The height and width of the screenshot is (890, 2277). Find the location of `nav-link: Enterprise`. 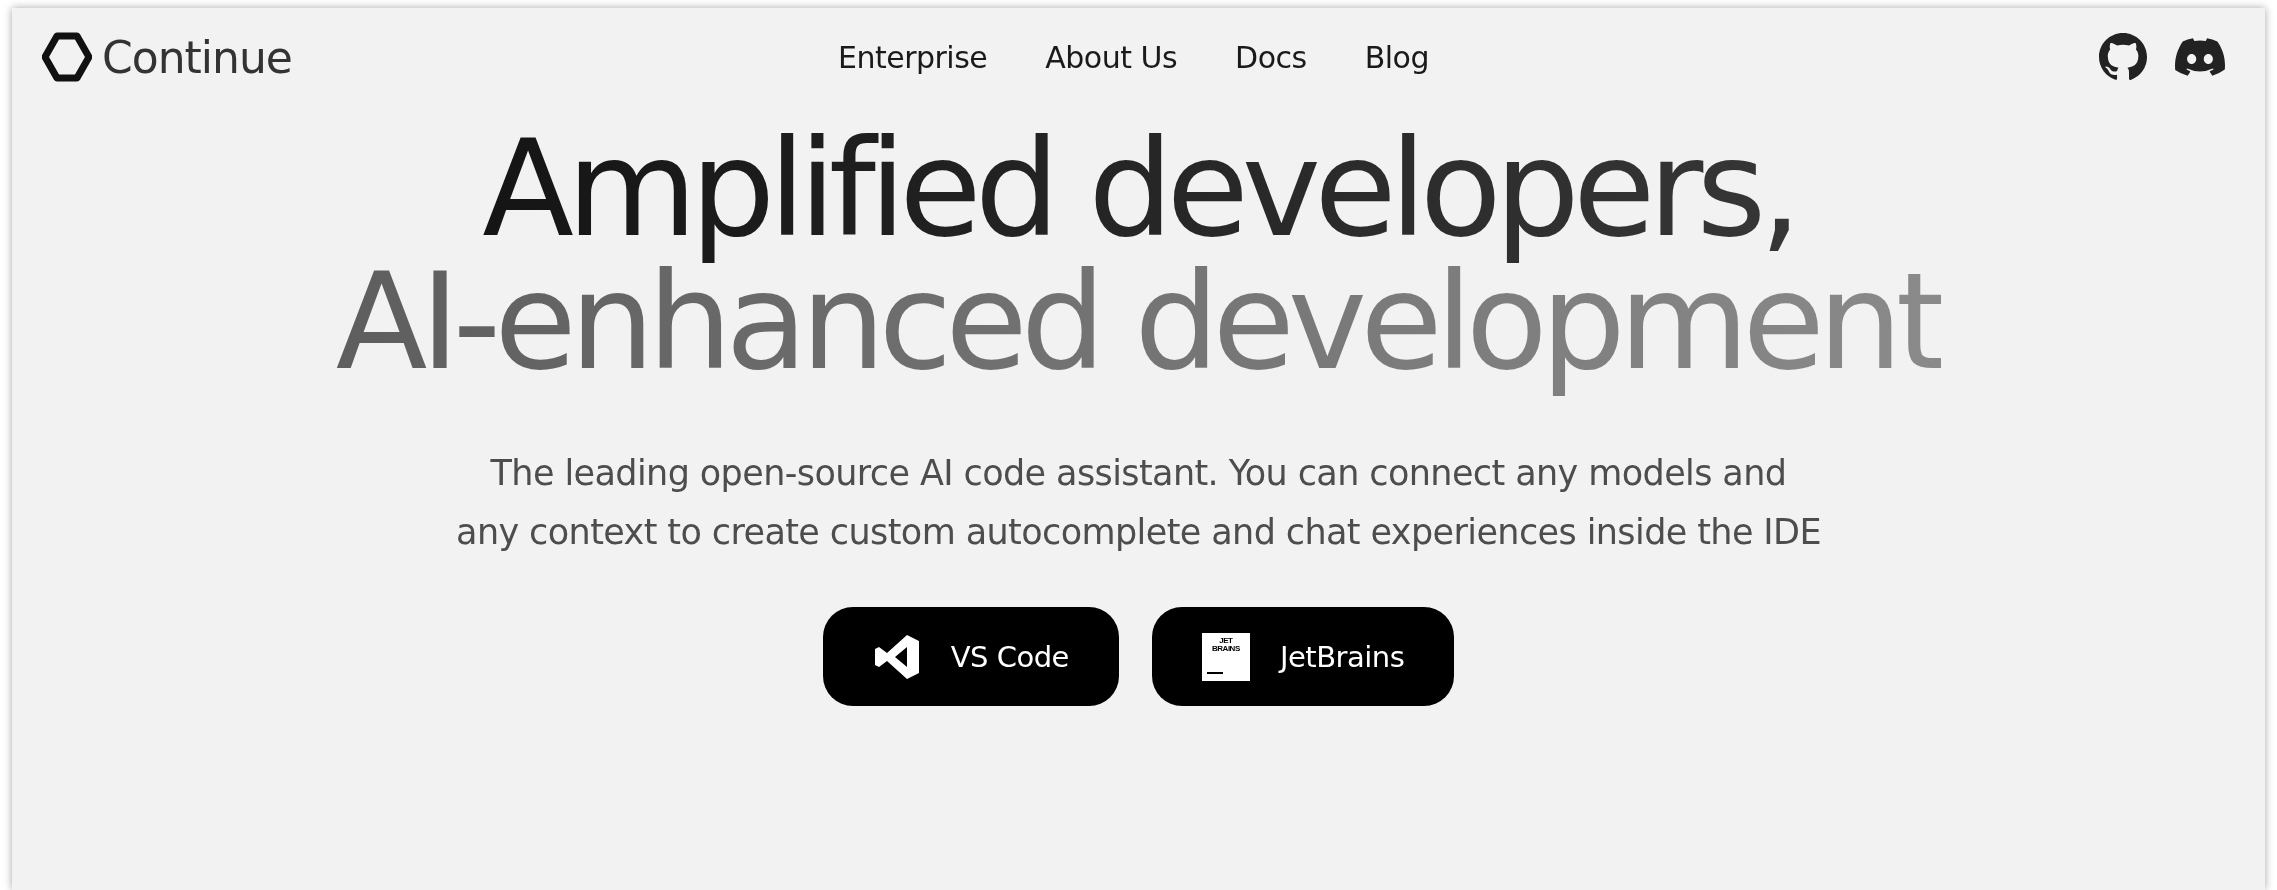

nav-link: Enterprise is located at coordinates (912, 57).